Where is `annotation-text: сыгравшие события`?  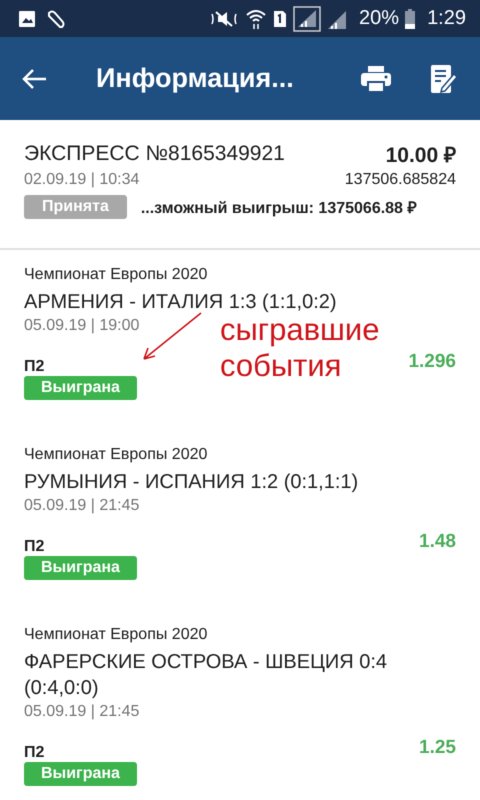 annotation-text: сыгравшие события is located at coordinates (300, 348).